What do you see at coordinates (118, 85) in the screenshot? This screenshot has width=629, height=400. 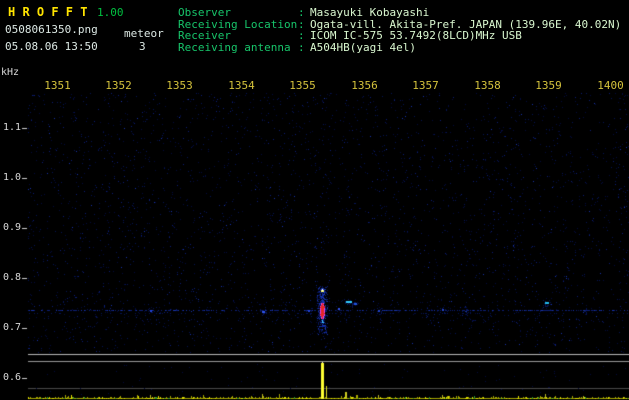 I see `time-tick-label: 1352` at bounding box center [118, 85].